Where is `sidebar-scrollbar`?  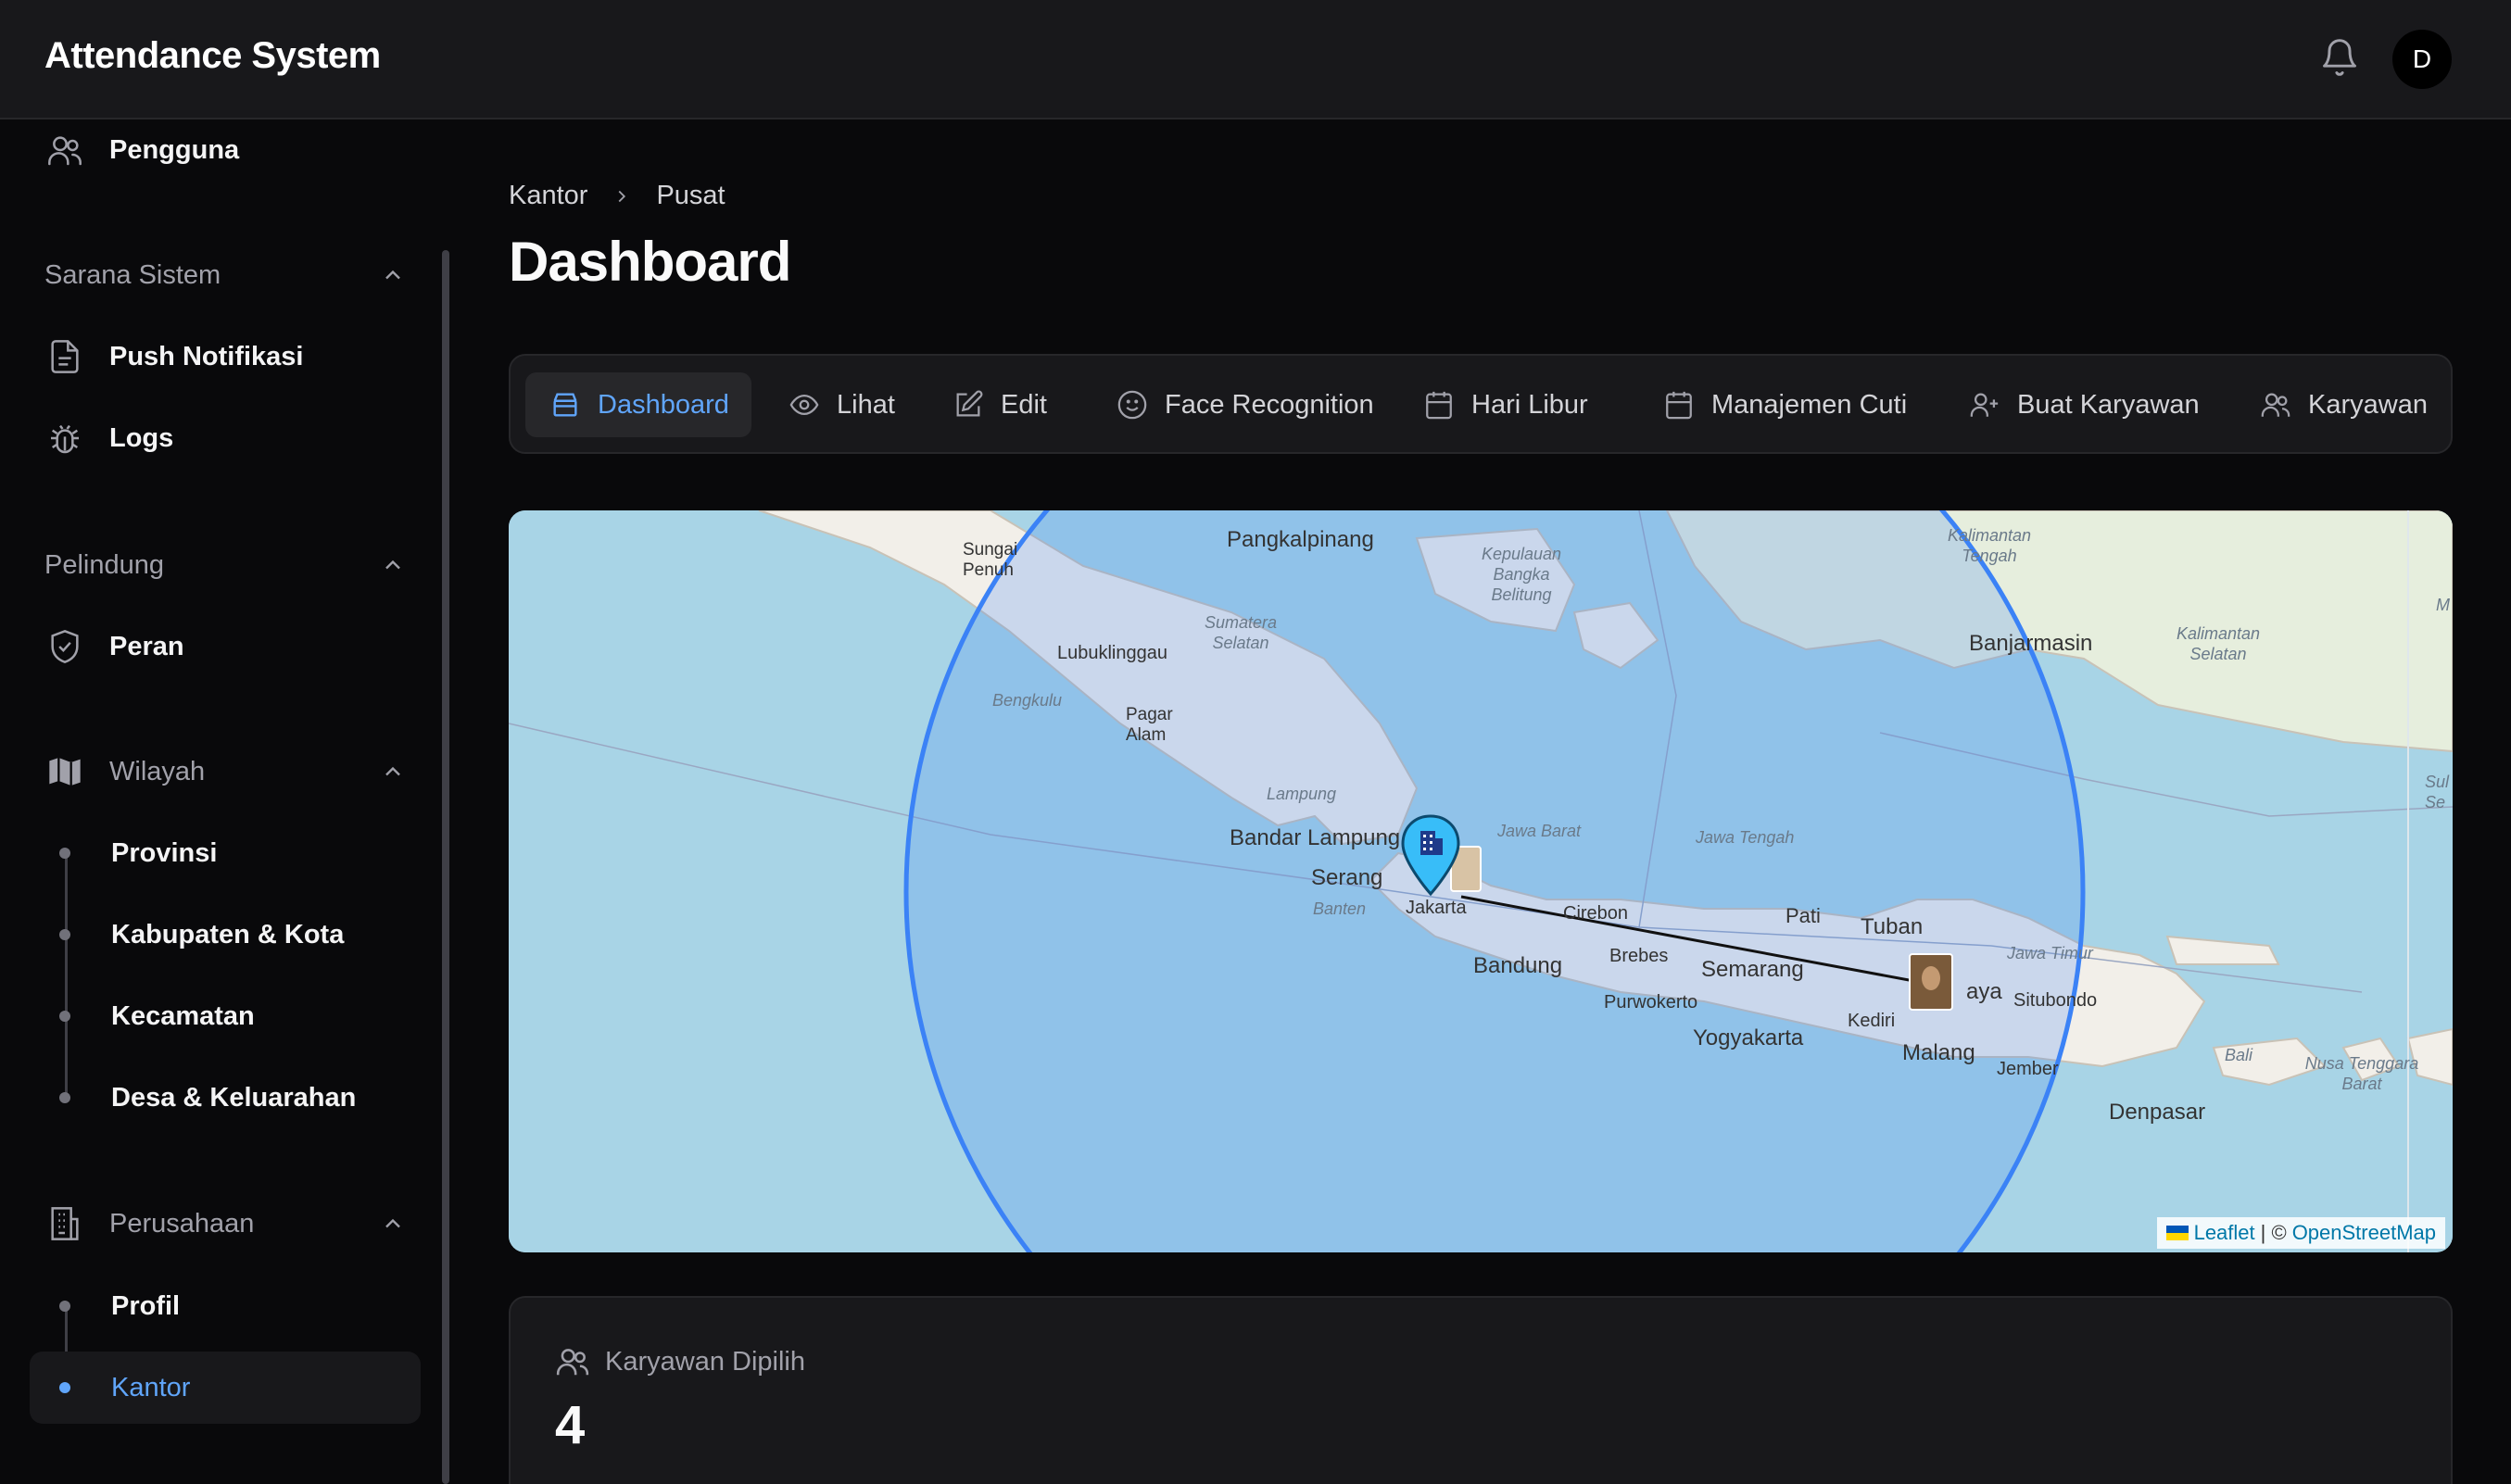
sidebar-scrollbar is located at coordinates (446, 867).